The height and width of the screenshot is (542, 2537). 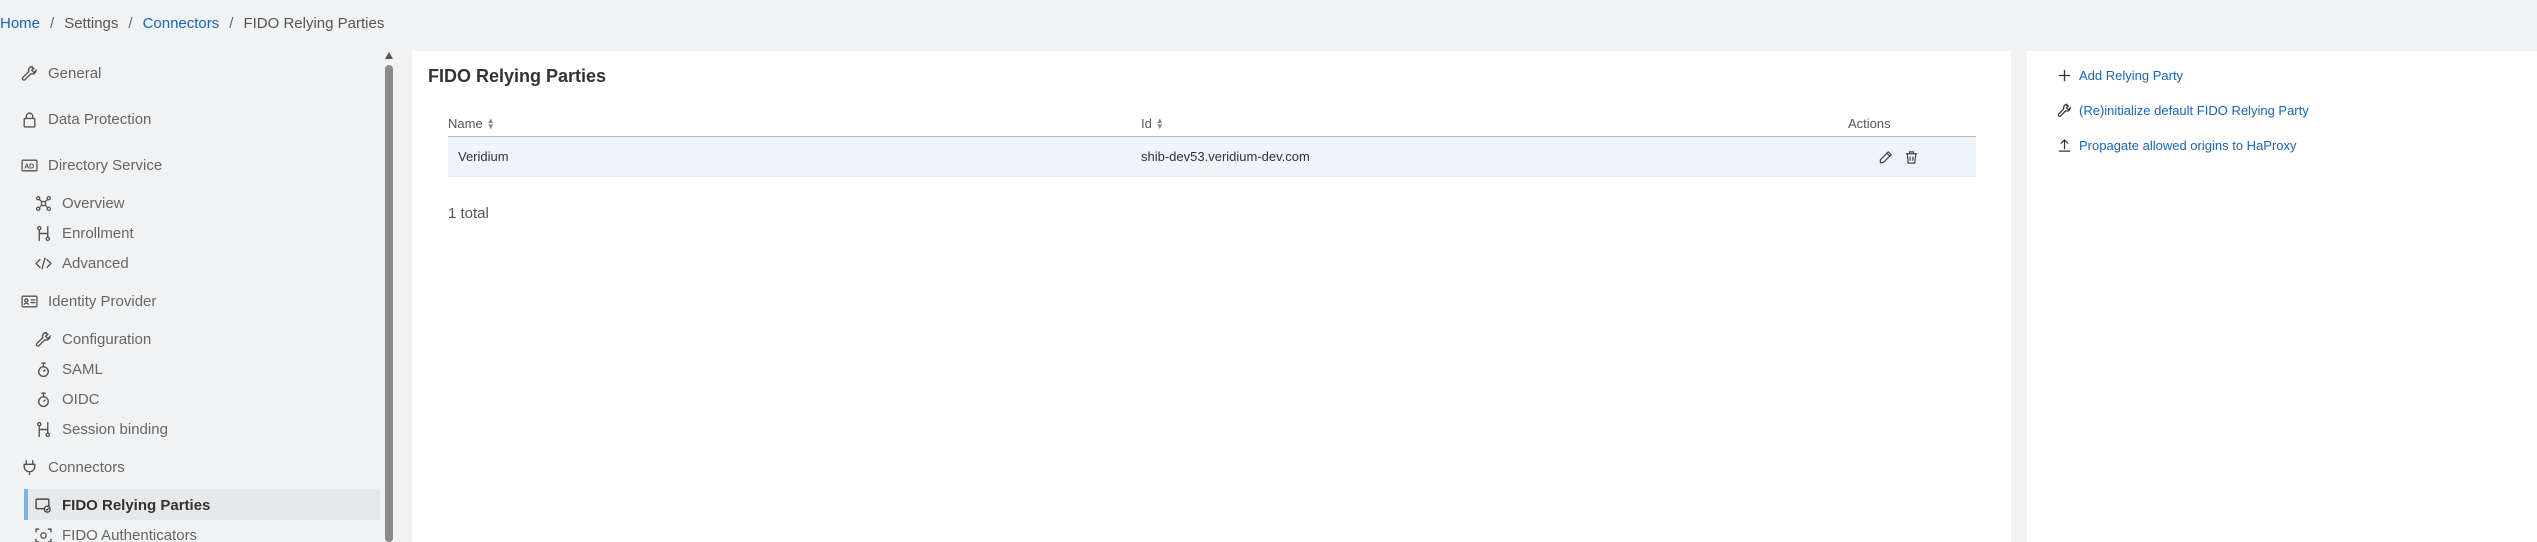 I want to click on sidebar-item-general: General, so click(x=60, y=73).